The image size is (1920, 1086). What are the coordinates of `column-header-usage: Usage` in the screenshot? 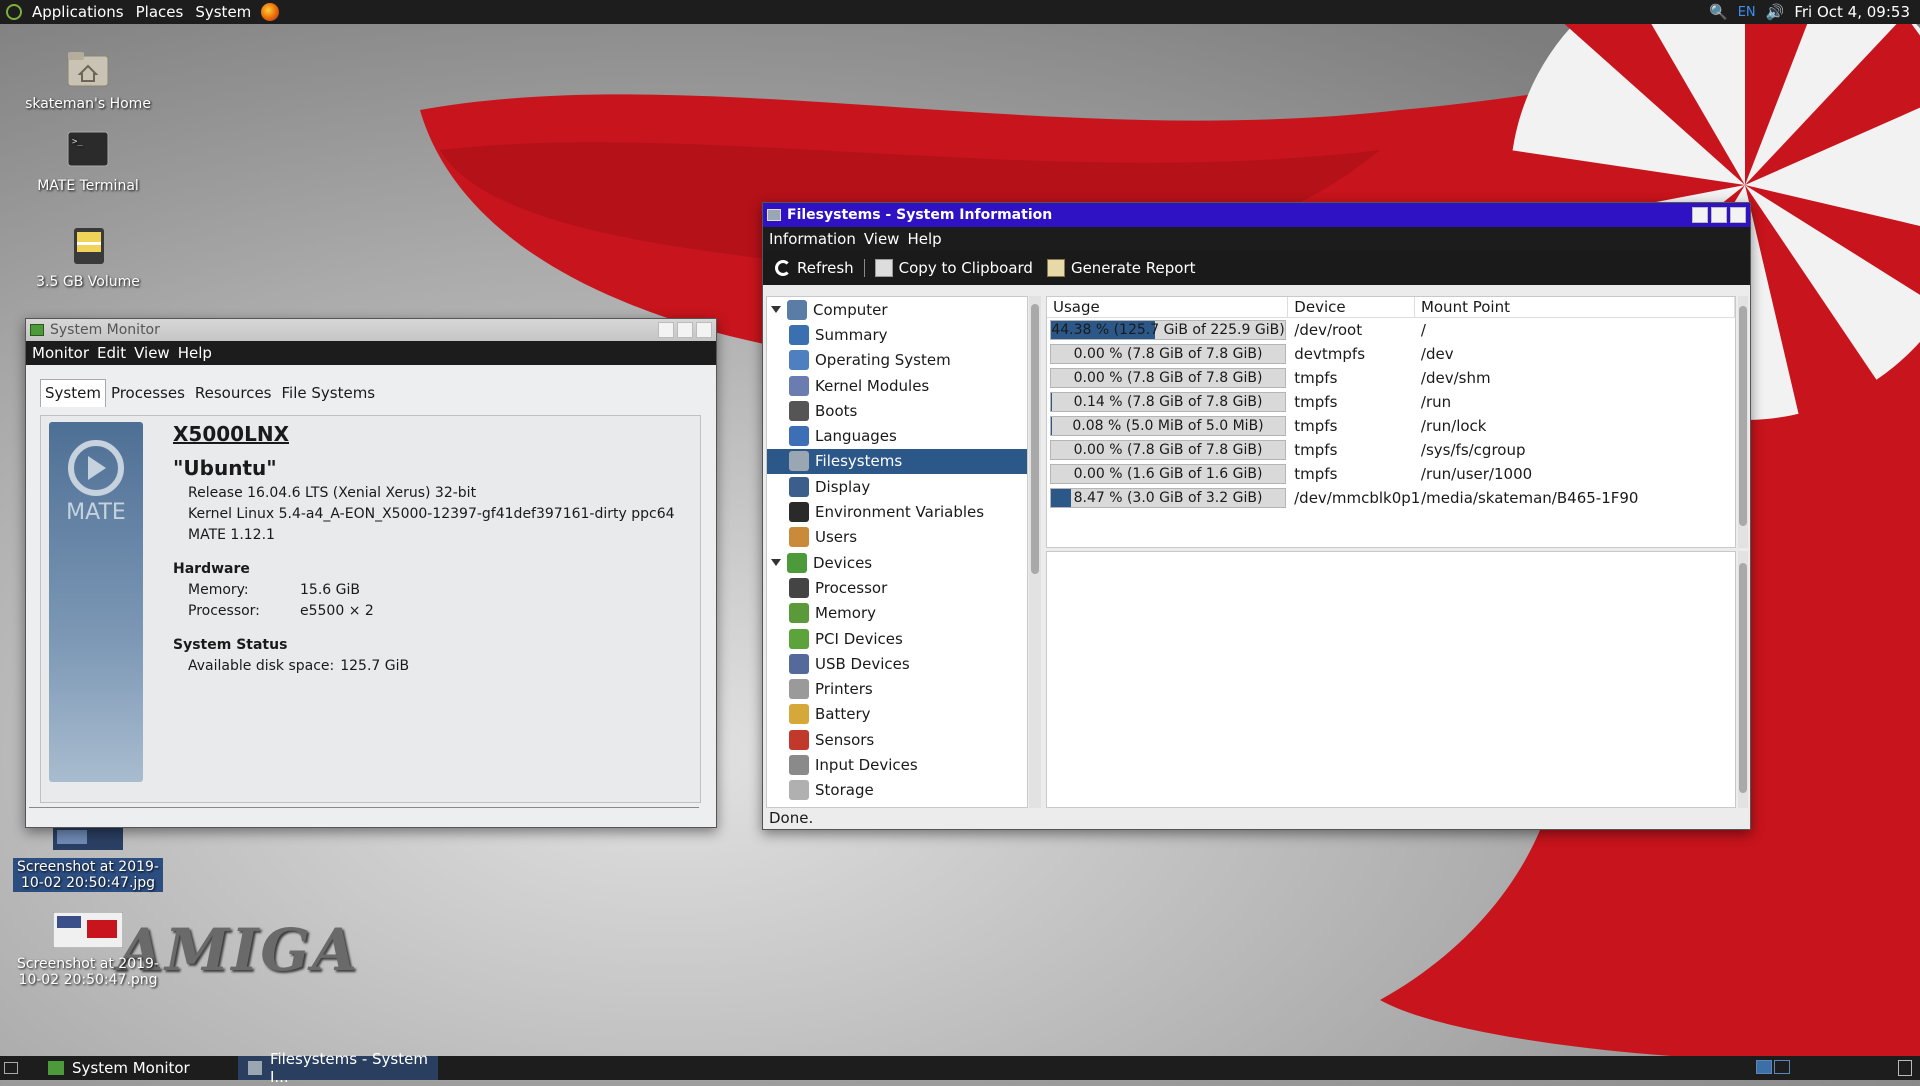 It's located at (1167, 307).